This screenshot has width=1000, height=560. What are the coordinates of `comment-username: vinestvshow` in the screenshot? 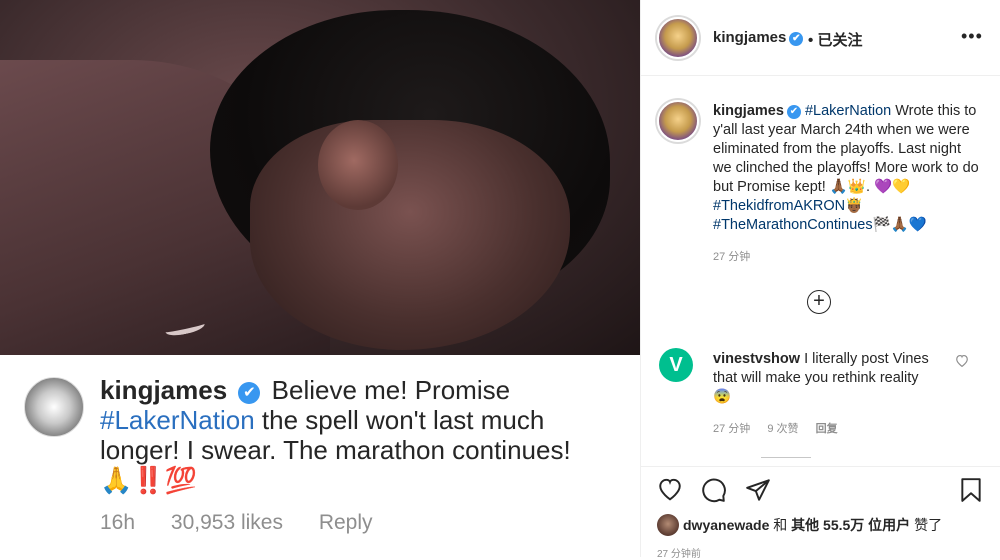 It's located at (756, 359).